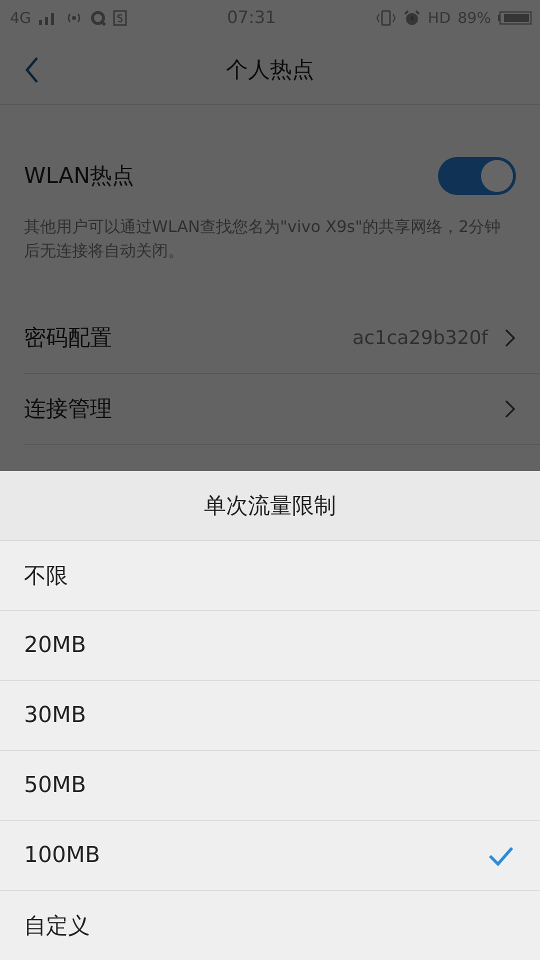  What do you see at coordinates (411, 18) in the screenshot?
I see `alarm-icon` at bounding box center [411, 18].